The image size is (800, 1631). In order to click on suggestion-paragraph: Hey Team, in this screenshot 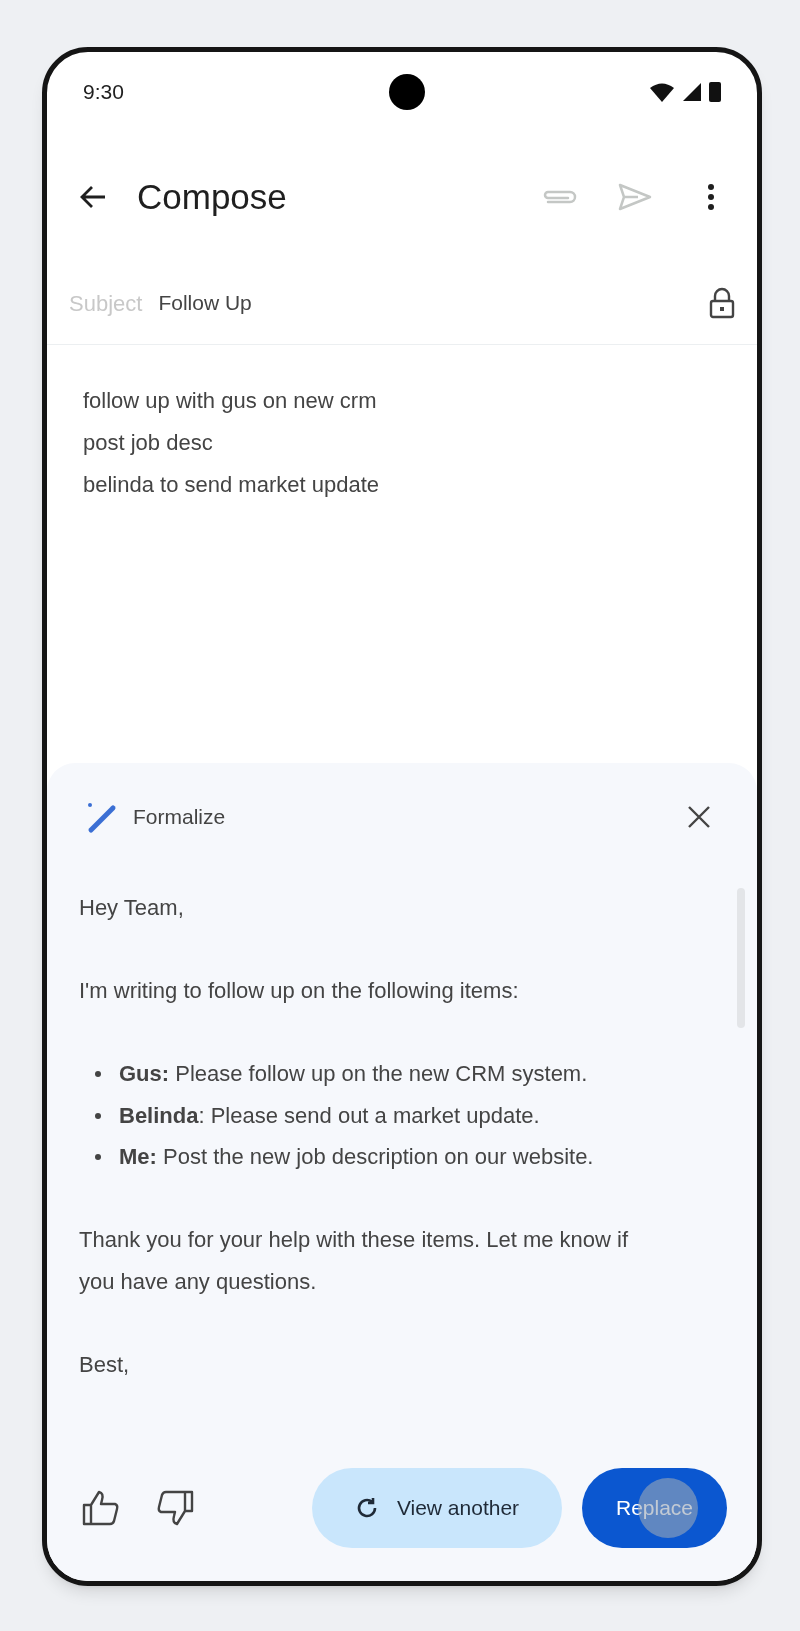, I will do `click(132, 908)`.